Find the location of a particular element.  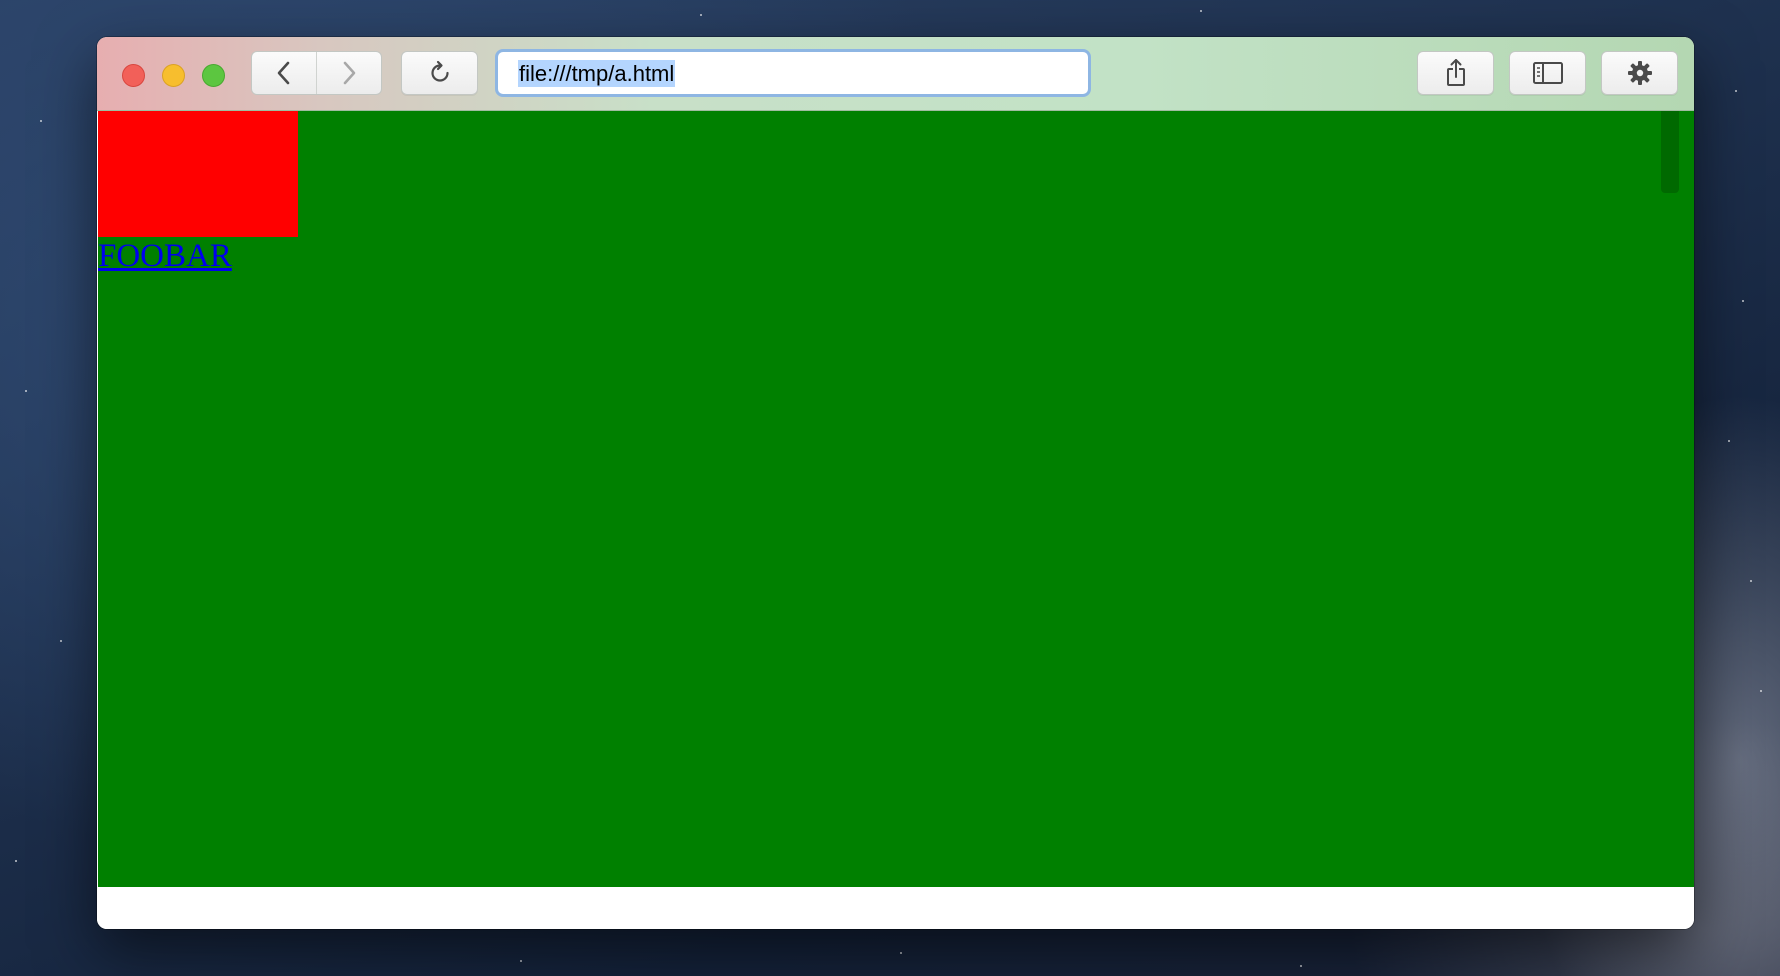

back-button is located at coordinates (284, 73).